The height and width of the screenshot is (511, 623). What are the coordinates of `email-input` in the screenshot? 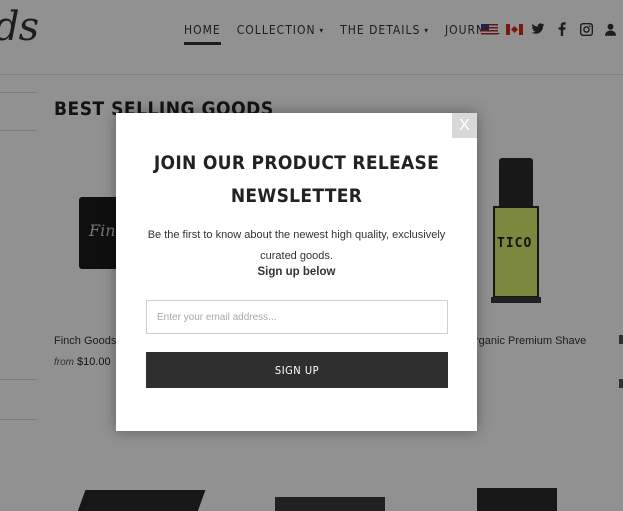 It's located at (297, 317).